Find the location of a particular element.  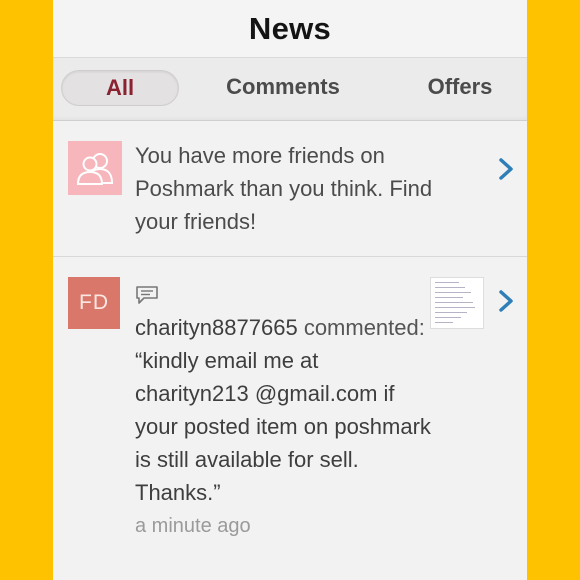

header: News is located at coordinates (290, 29).